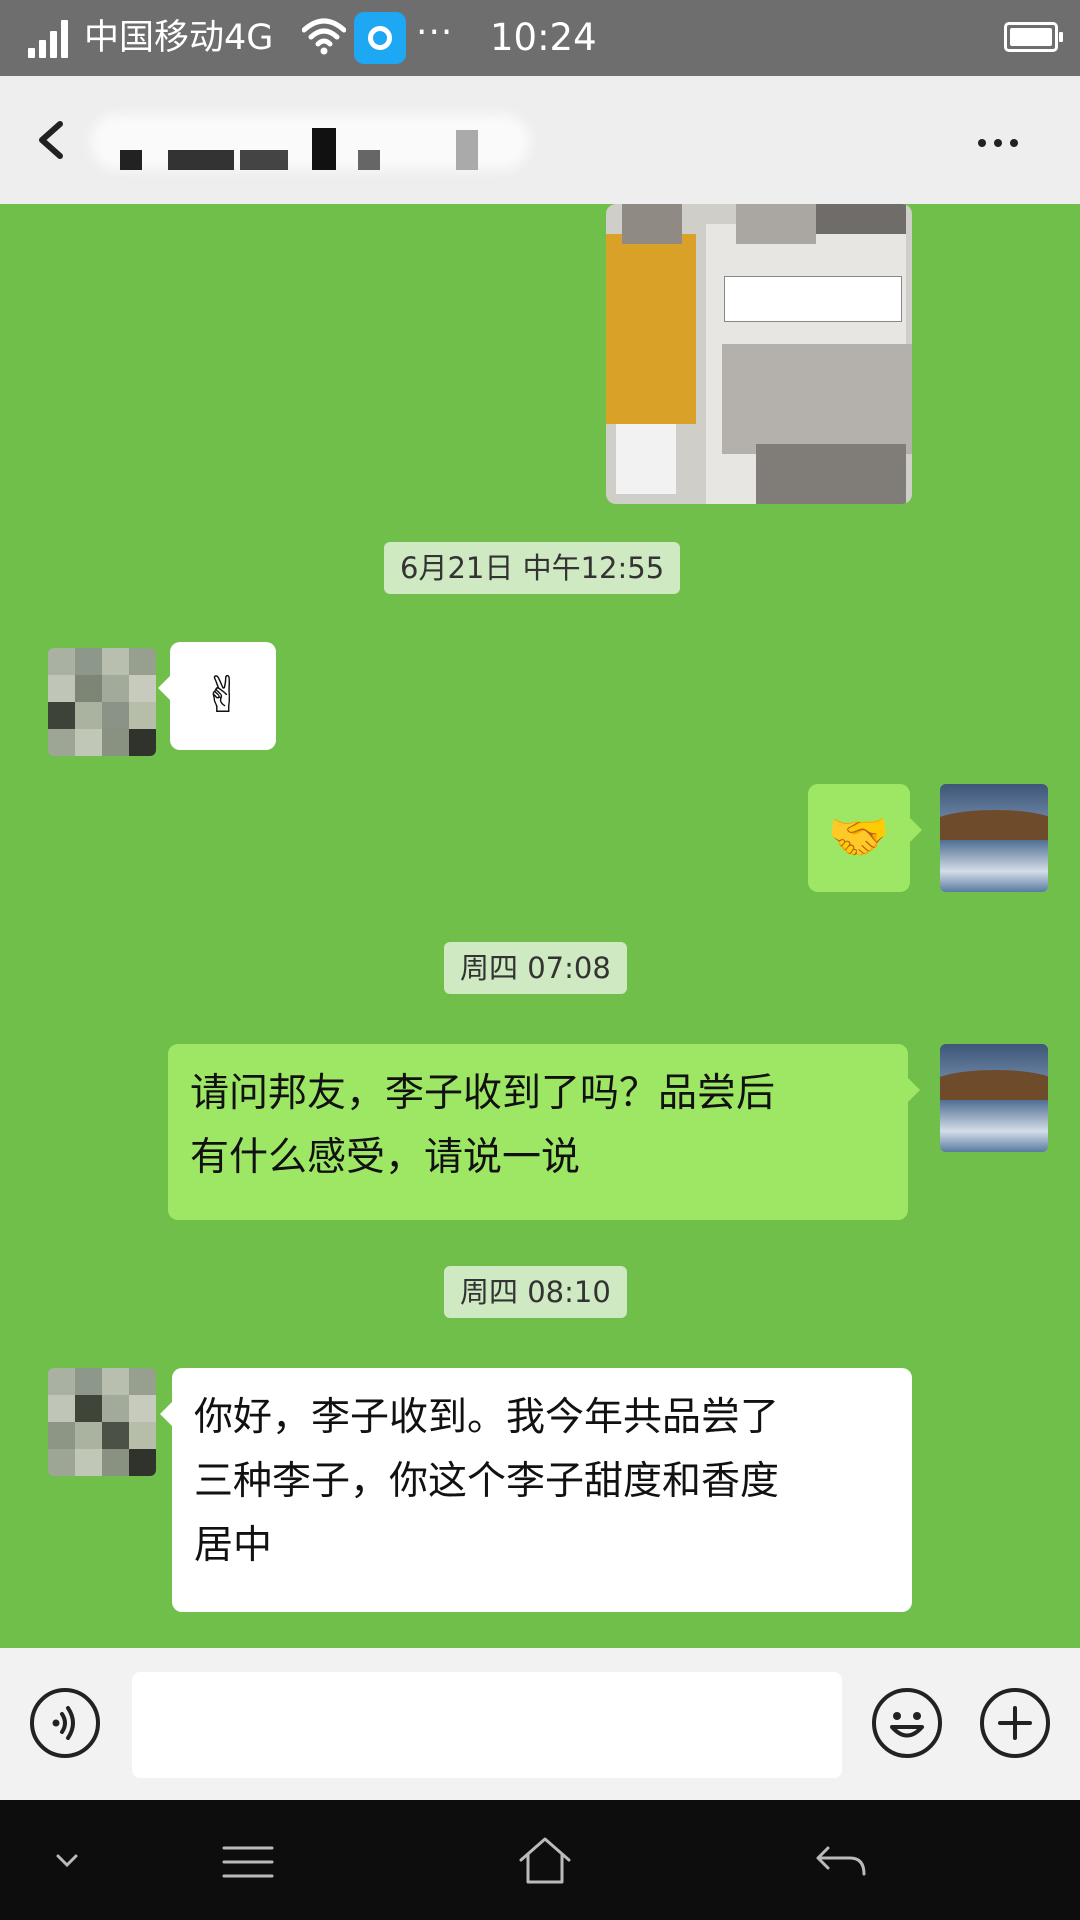  I want to click on message-input, so click(487, 1725).